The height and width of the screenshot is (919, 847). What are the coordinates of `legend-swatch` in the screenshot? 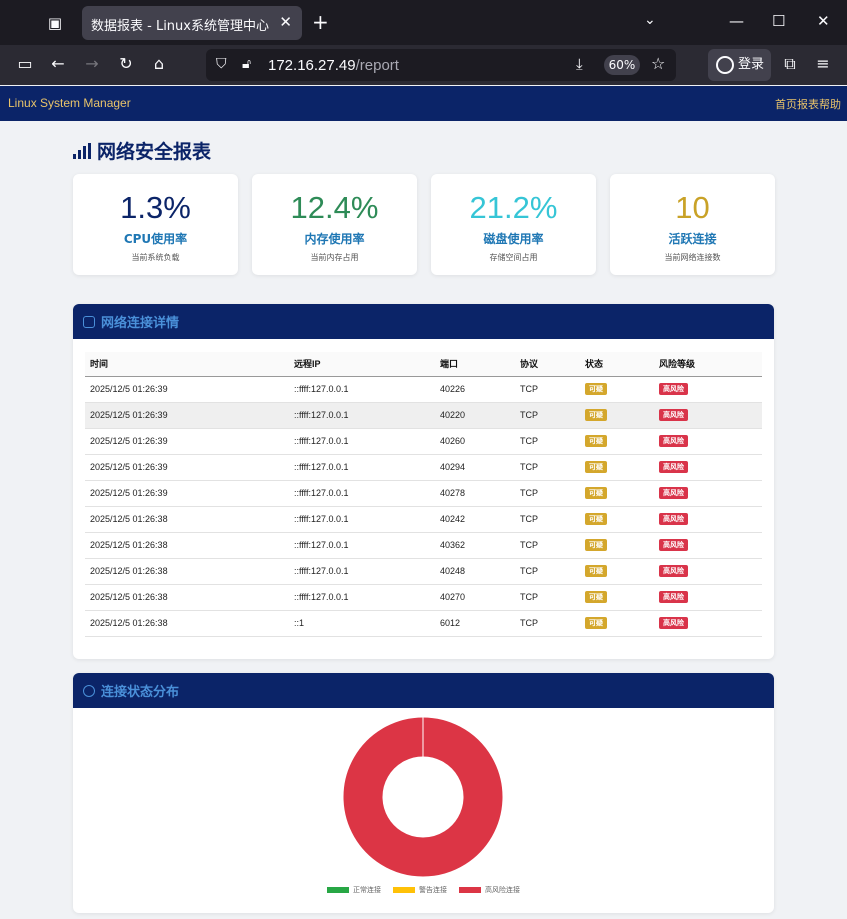 It's located at (404, 890).